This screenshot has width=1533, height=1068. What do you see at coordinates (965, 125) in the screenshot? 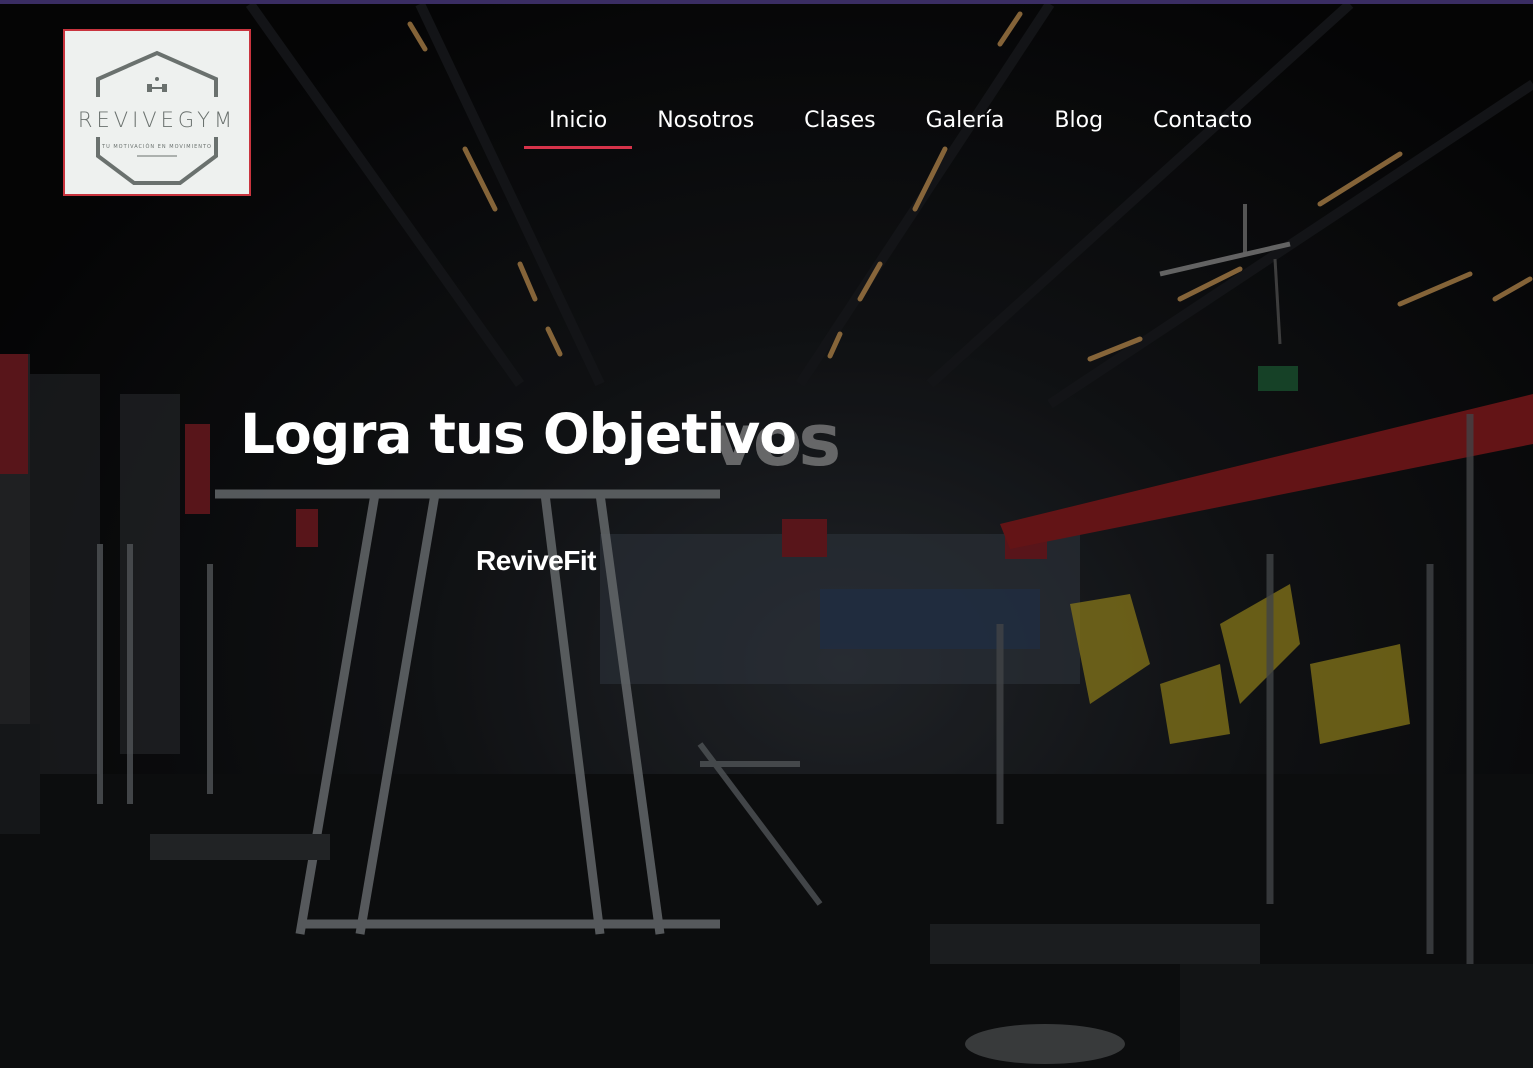
I see `nav-item-galeria: Galería` at bounding box center [965, 125].